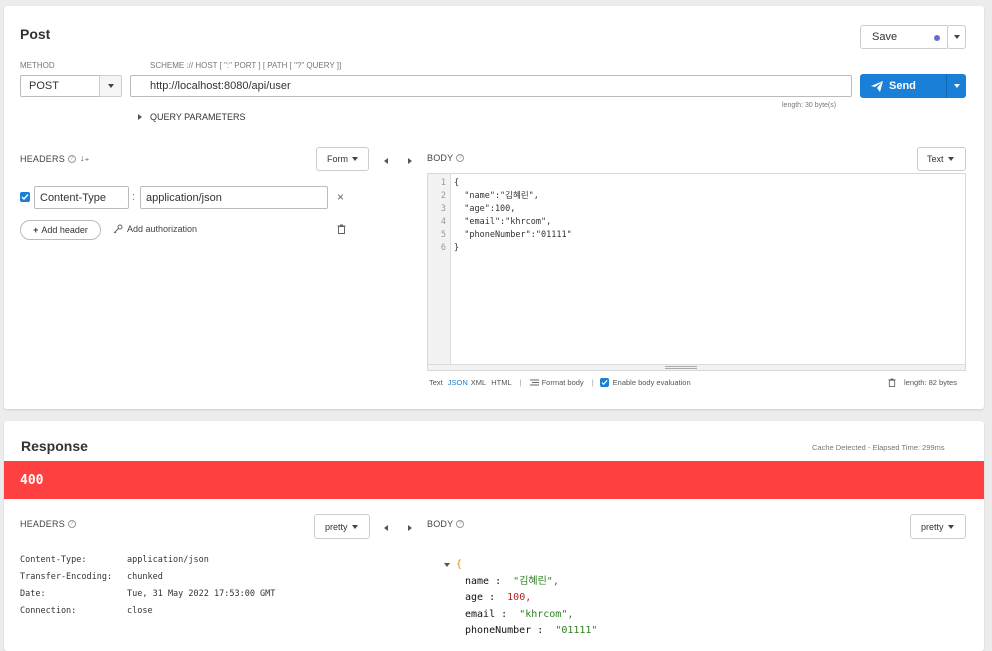  What do you see at coordinates (60, 230) in the screenshot?
I see `add-header-button: + Add header` at bounding box center [60, 230].